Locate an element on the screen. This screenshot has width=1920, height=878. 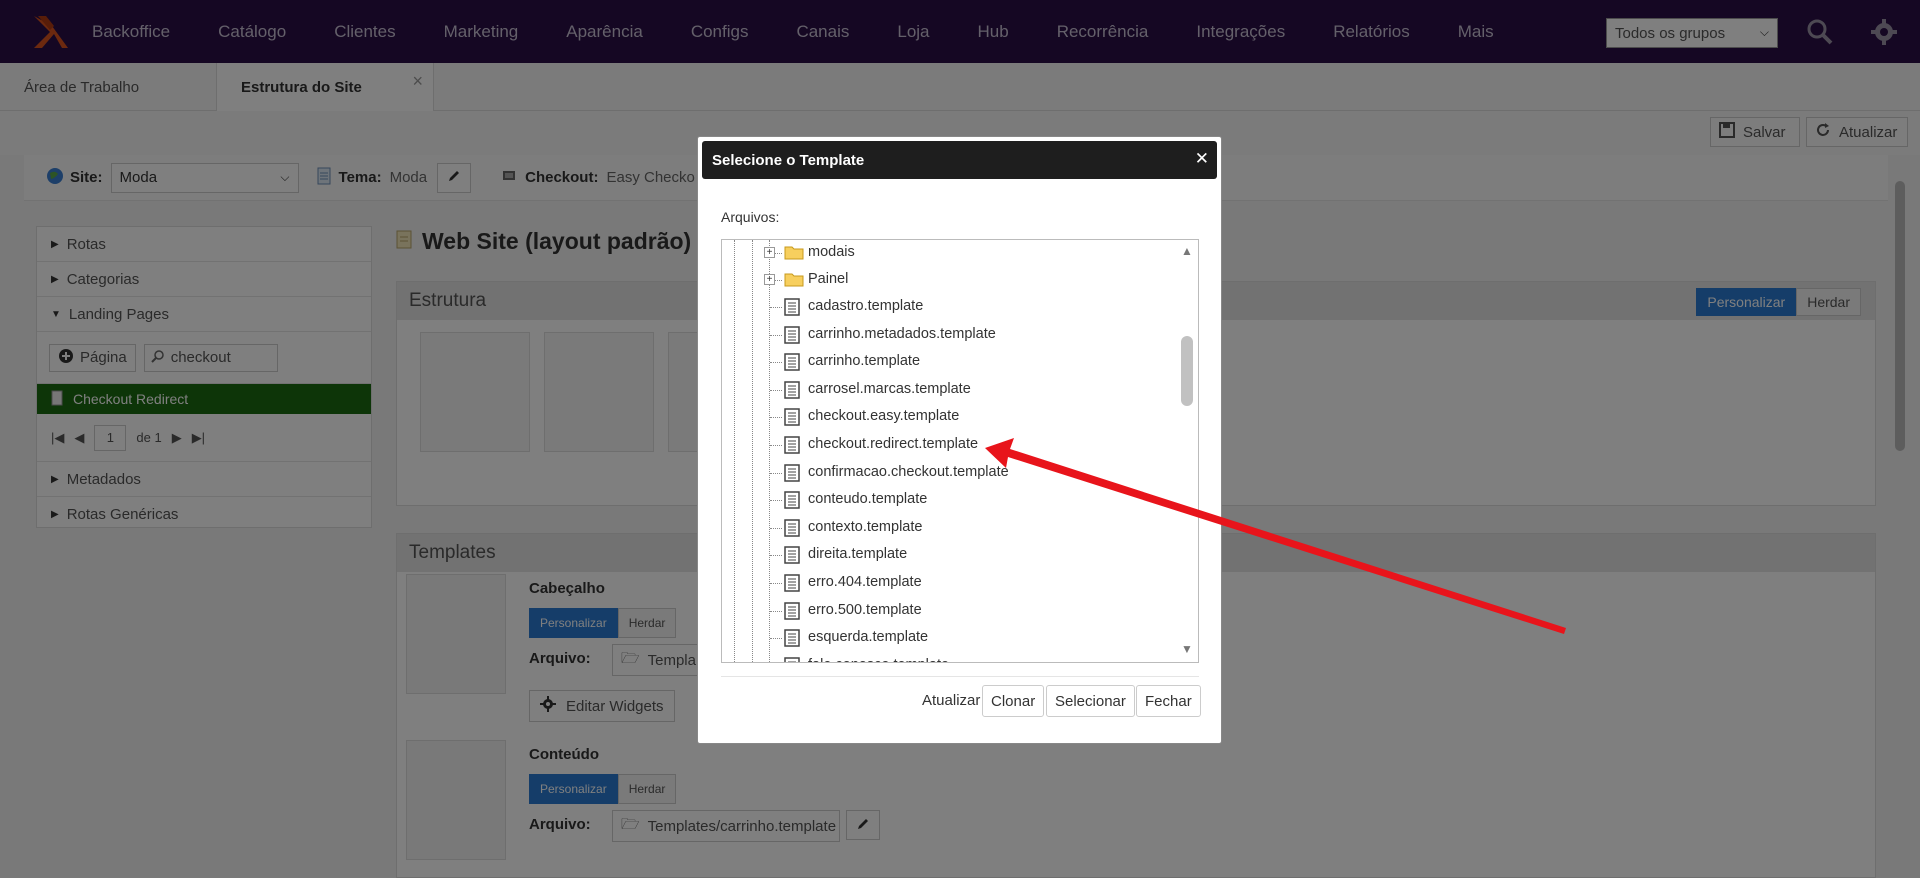
selecionar-label: Selecionar is located at coordinates (1090, 701).